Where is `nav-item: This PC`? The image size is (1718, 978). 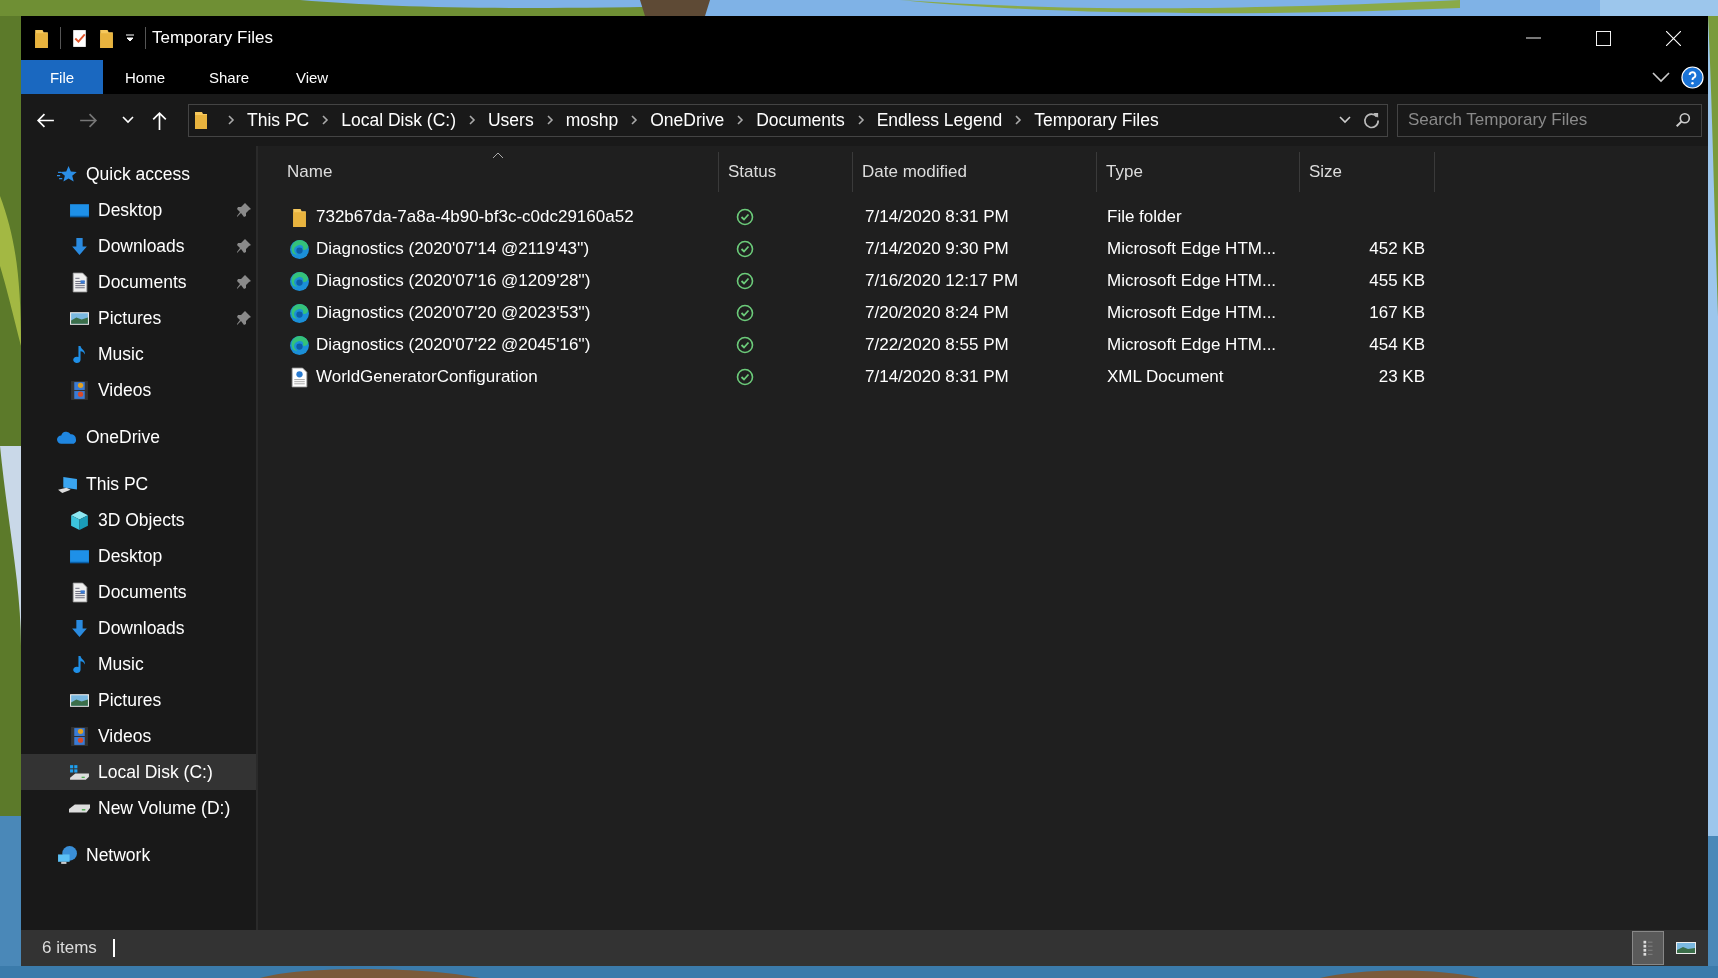 nav-item: This PC is located at coordinates (117, 484).